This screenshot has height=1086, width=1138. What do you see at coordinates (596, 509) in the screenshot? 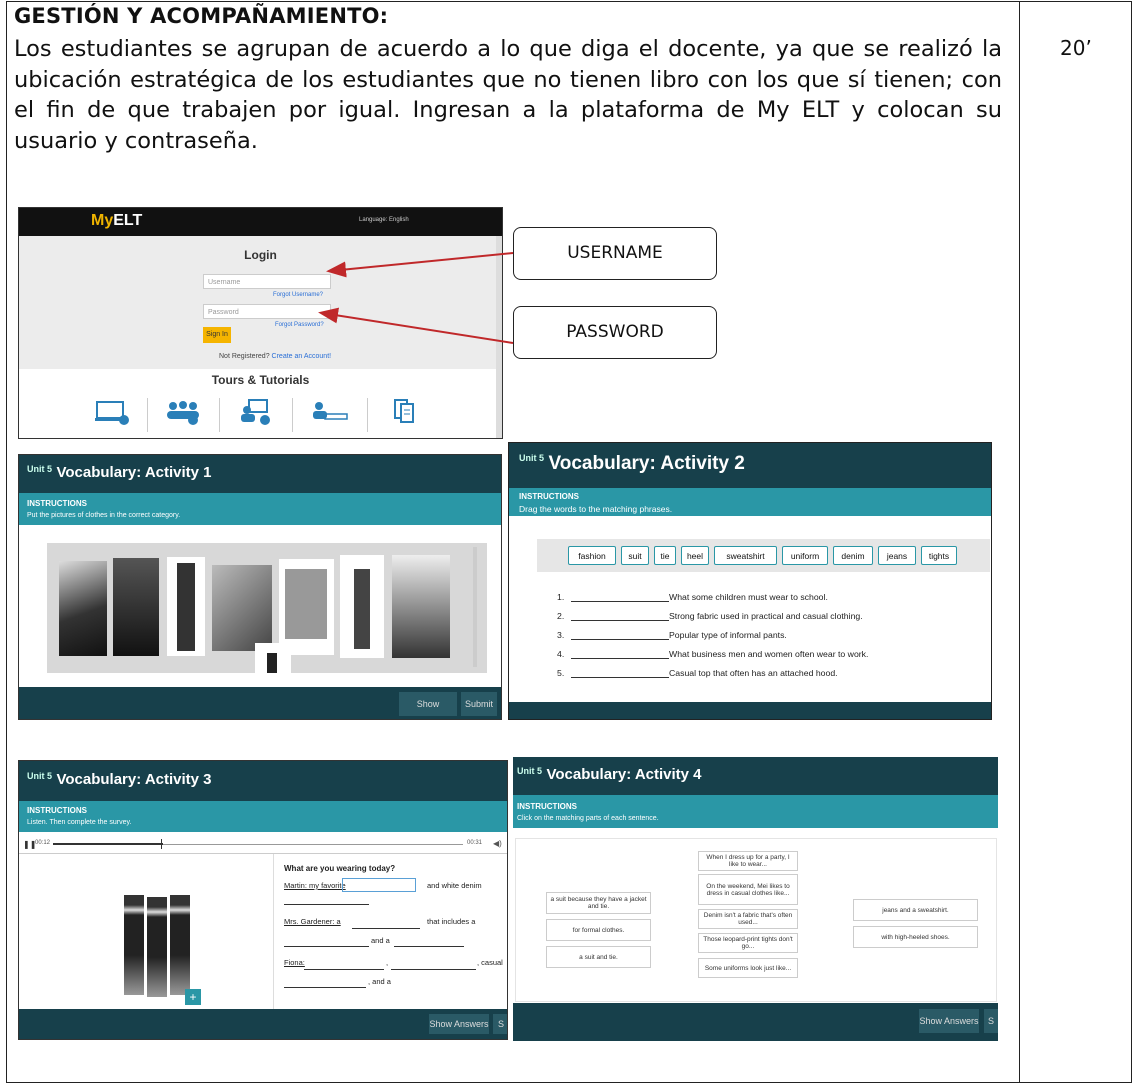
I see `instructions-text: Drag the words to the matching phrases.` at bounding box center [596, 509].